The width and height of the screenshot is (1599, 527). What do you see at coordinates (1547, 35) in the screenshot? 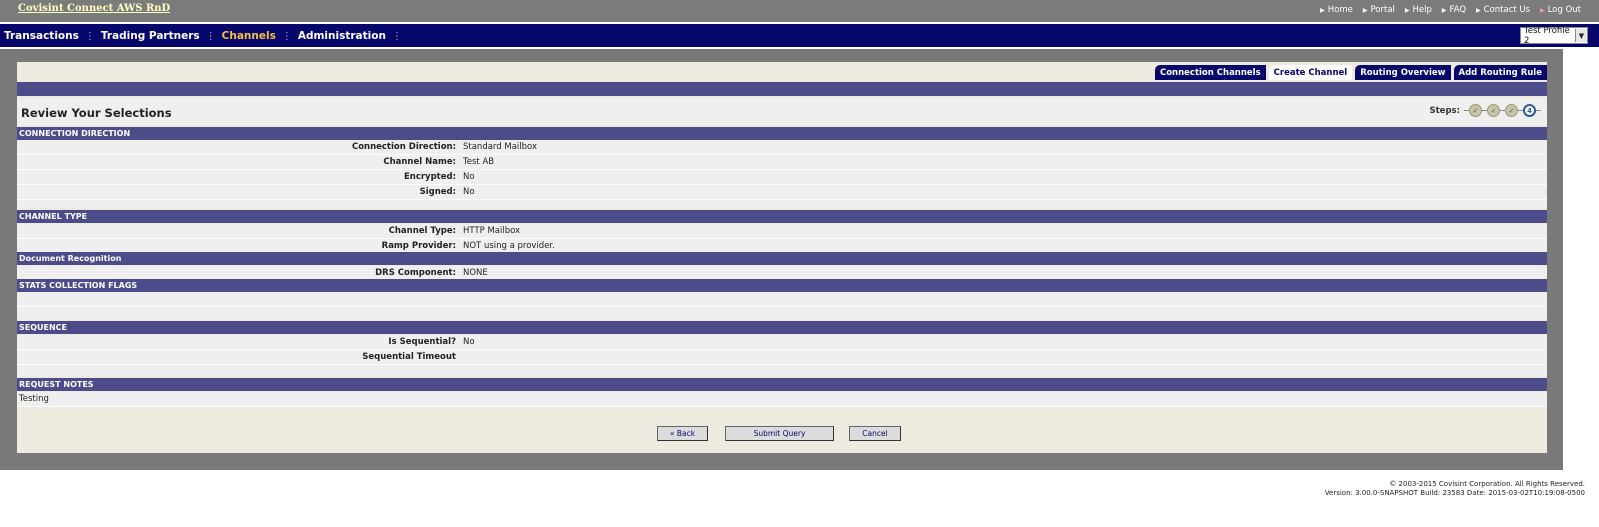
I see `profile-value: Test Profile 2` at bounding box center [1547, 35].